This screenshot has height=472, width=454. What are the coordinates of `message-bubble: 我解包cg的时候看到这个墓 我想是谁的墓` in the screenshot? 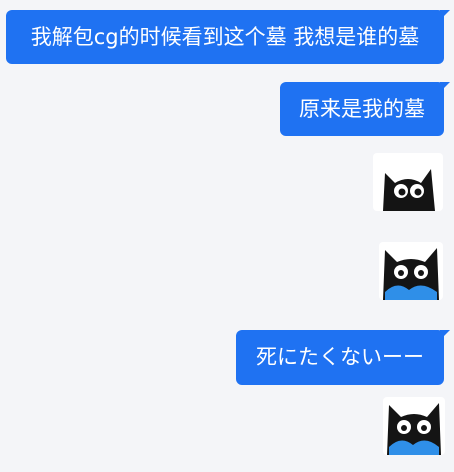 It's located at (228, 37).